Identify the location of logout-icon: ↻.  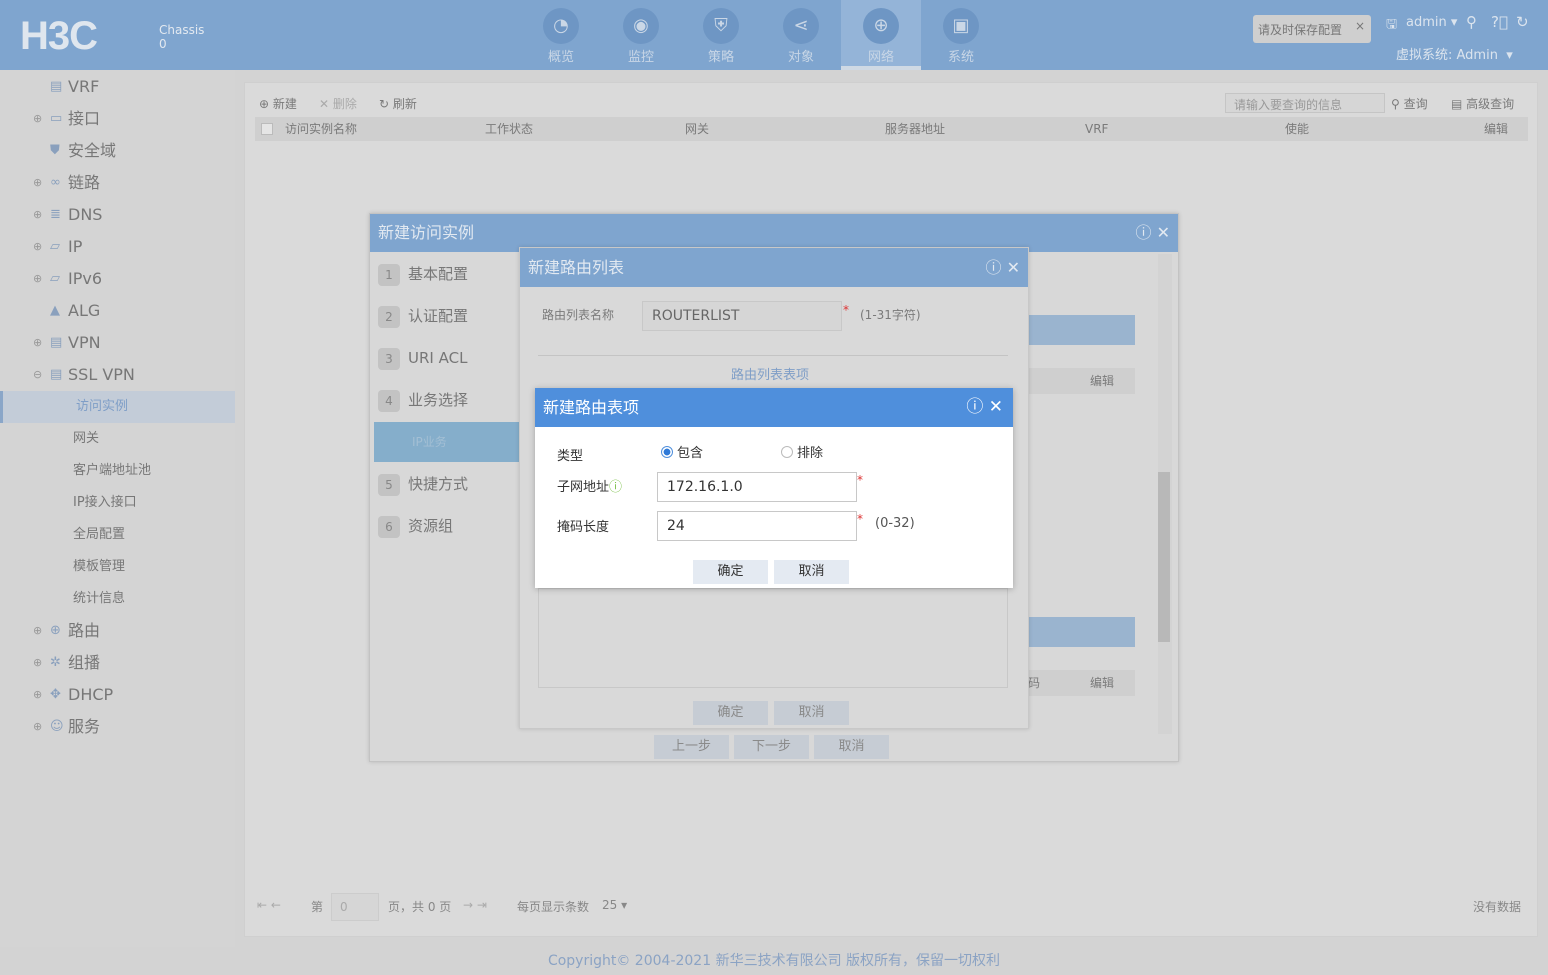
(1522, 22).